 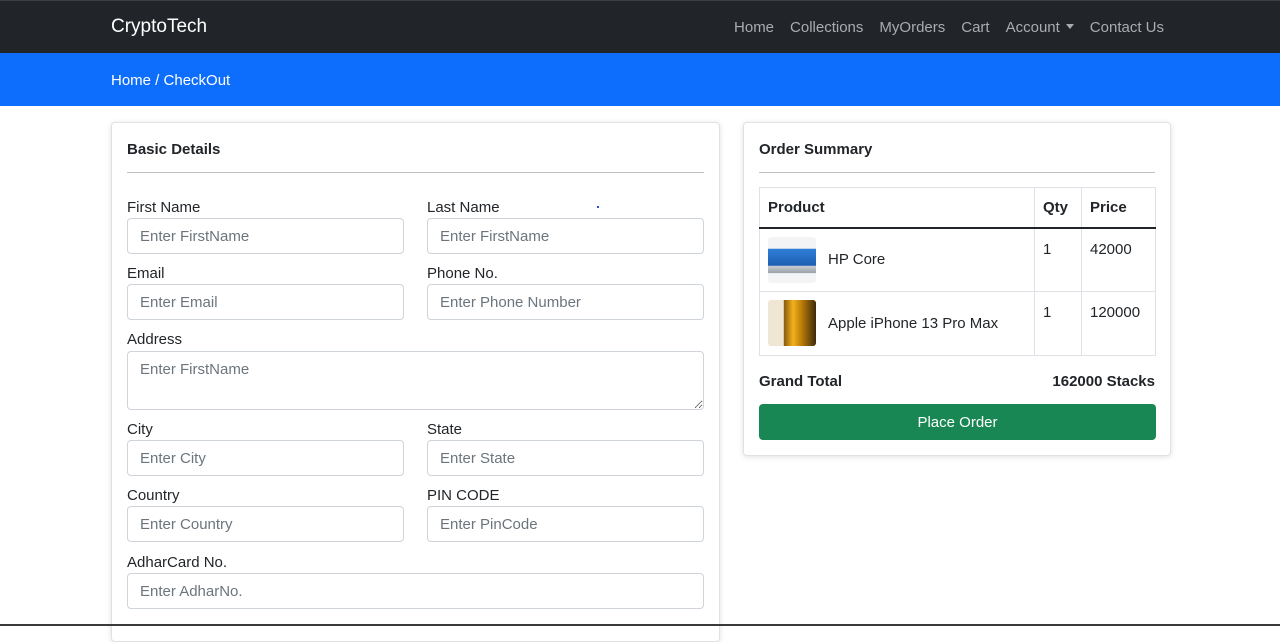 What do you see at coordinates (816, 149) in the screenshot?
I see `order-summary-title: Order Summary` at bounding box center [816, 149].